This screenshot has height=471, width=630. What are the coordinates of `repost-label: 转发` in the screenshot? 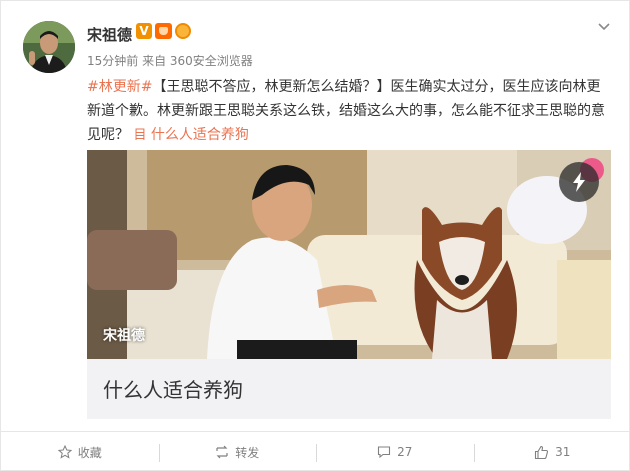 It's located at (247, 452).